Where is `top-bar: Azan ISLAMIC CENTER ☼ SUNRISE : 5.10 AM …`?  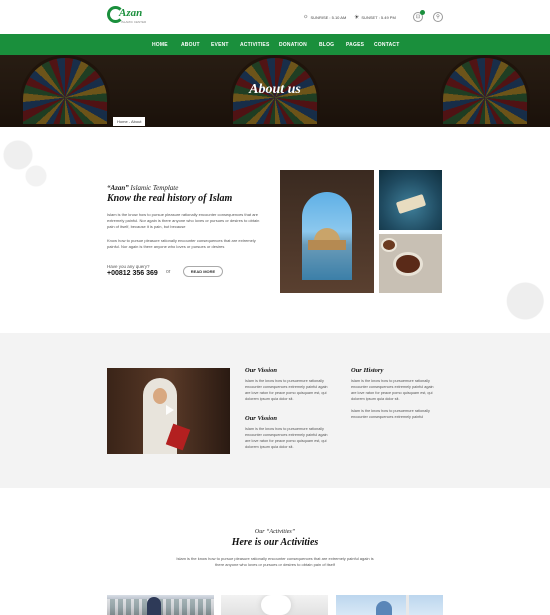 top-bar: Azan ISLAMIC CENTER ☼ SUNRISE : 5.10 AM … is located at coordinates (275, 17).